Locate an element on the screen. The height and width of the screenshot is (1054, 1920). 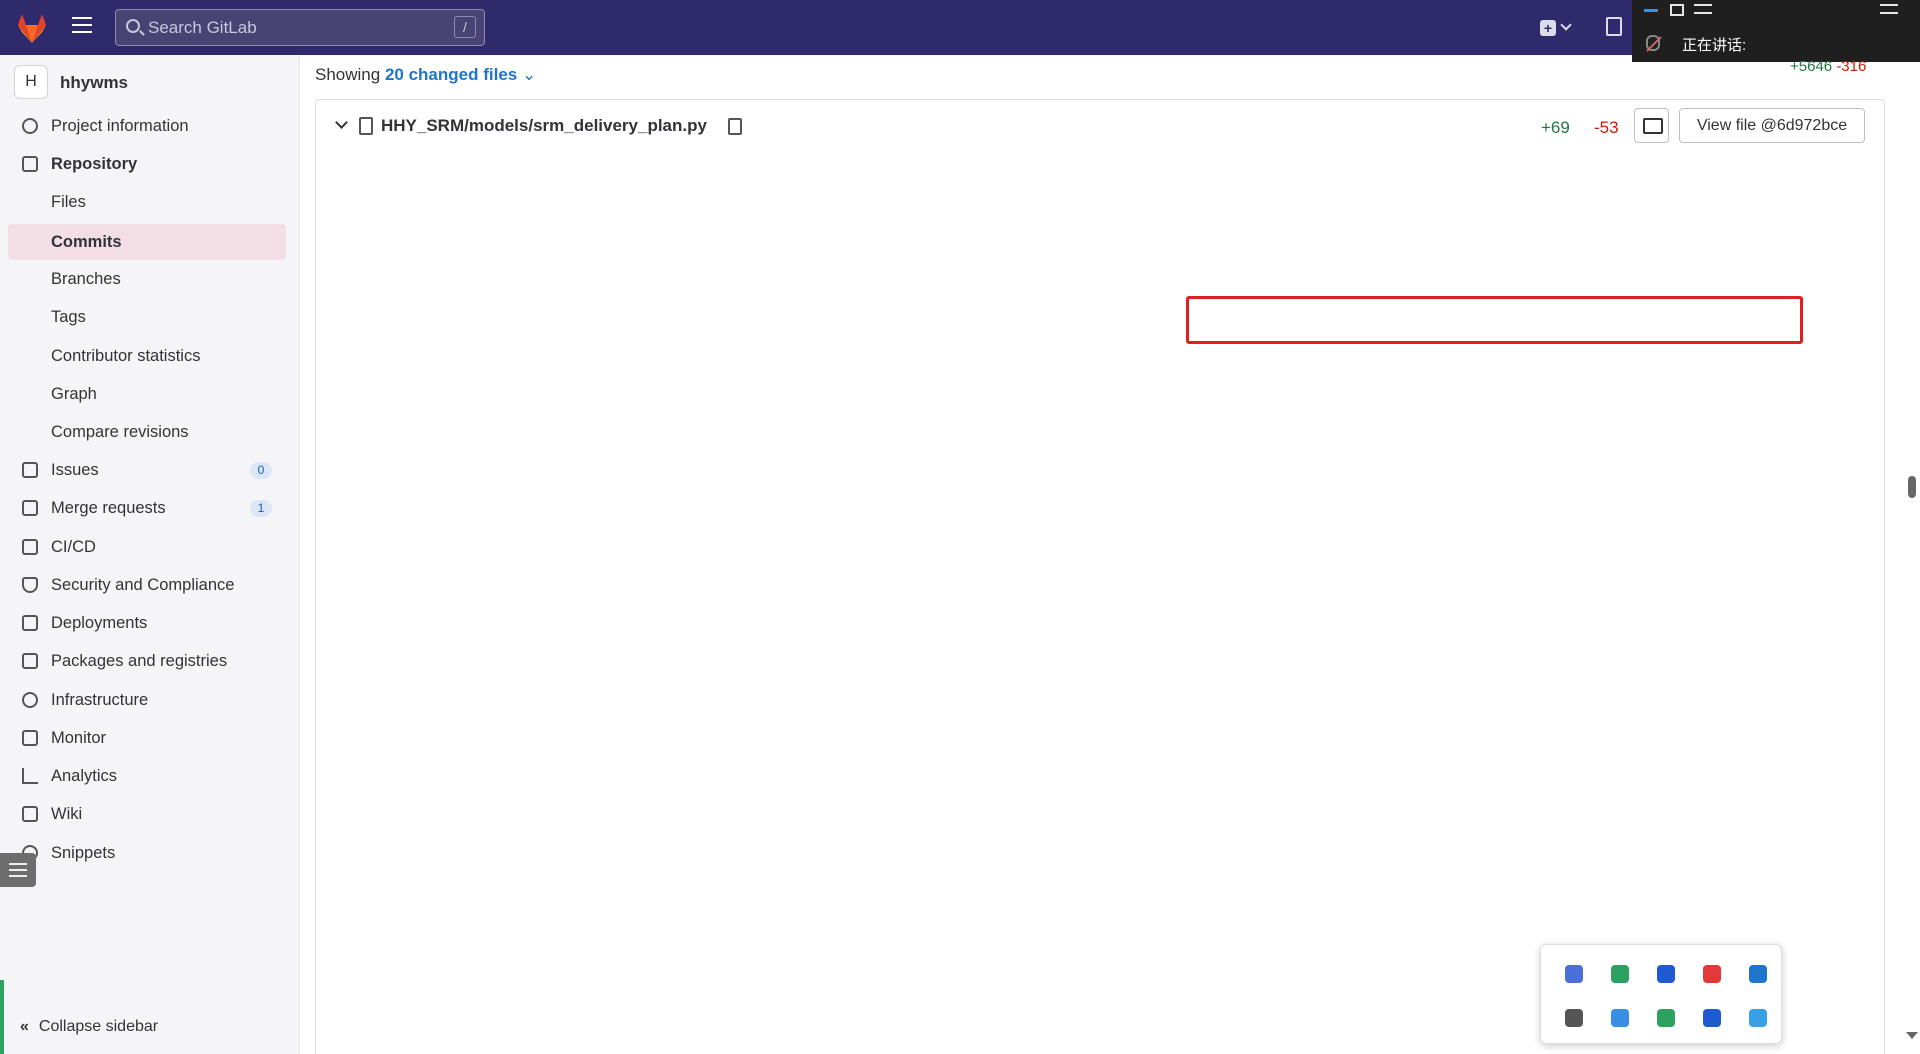
speaking-label: 正在讲话: is located at coordinates (1714, 45).